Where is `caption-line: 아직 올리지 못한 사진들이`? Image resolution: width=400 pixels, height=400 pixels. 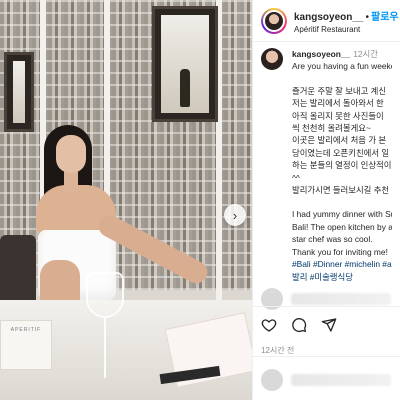 caption-line: 아직 올리지 못한 사진들이 is located at coordinates (338, 115).